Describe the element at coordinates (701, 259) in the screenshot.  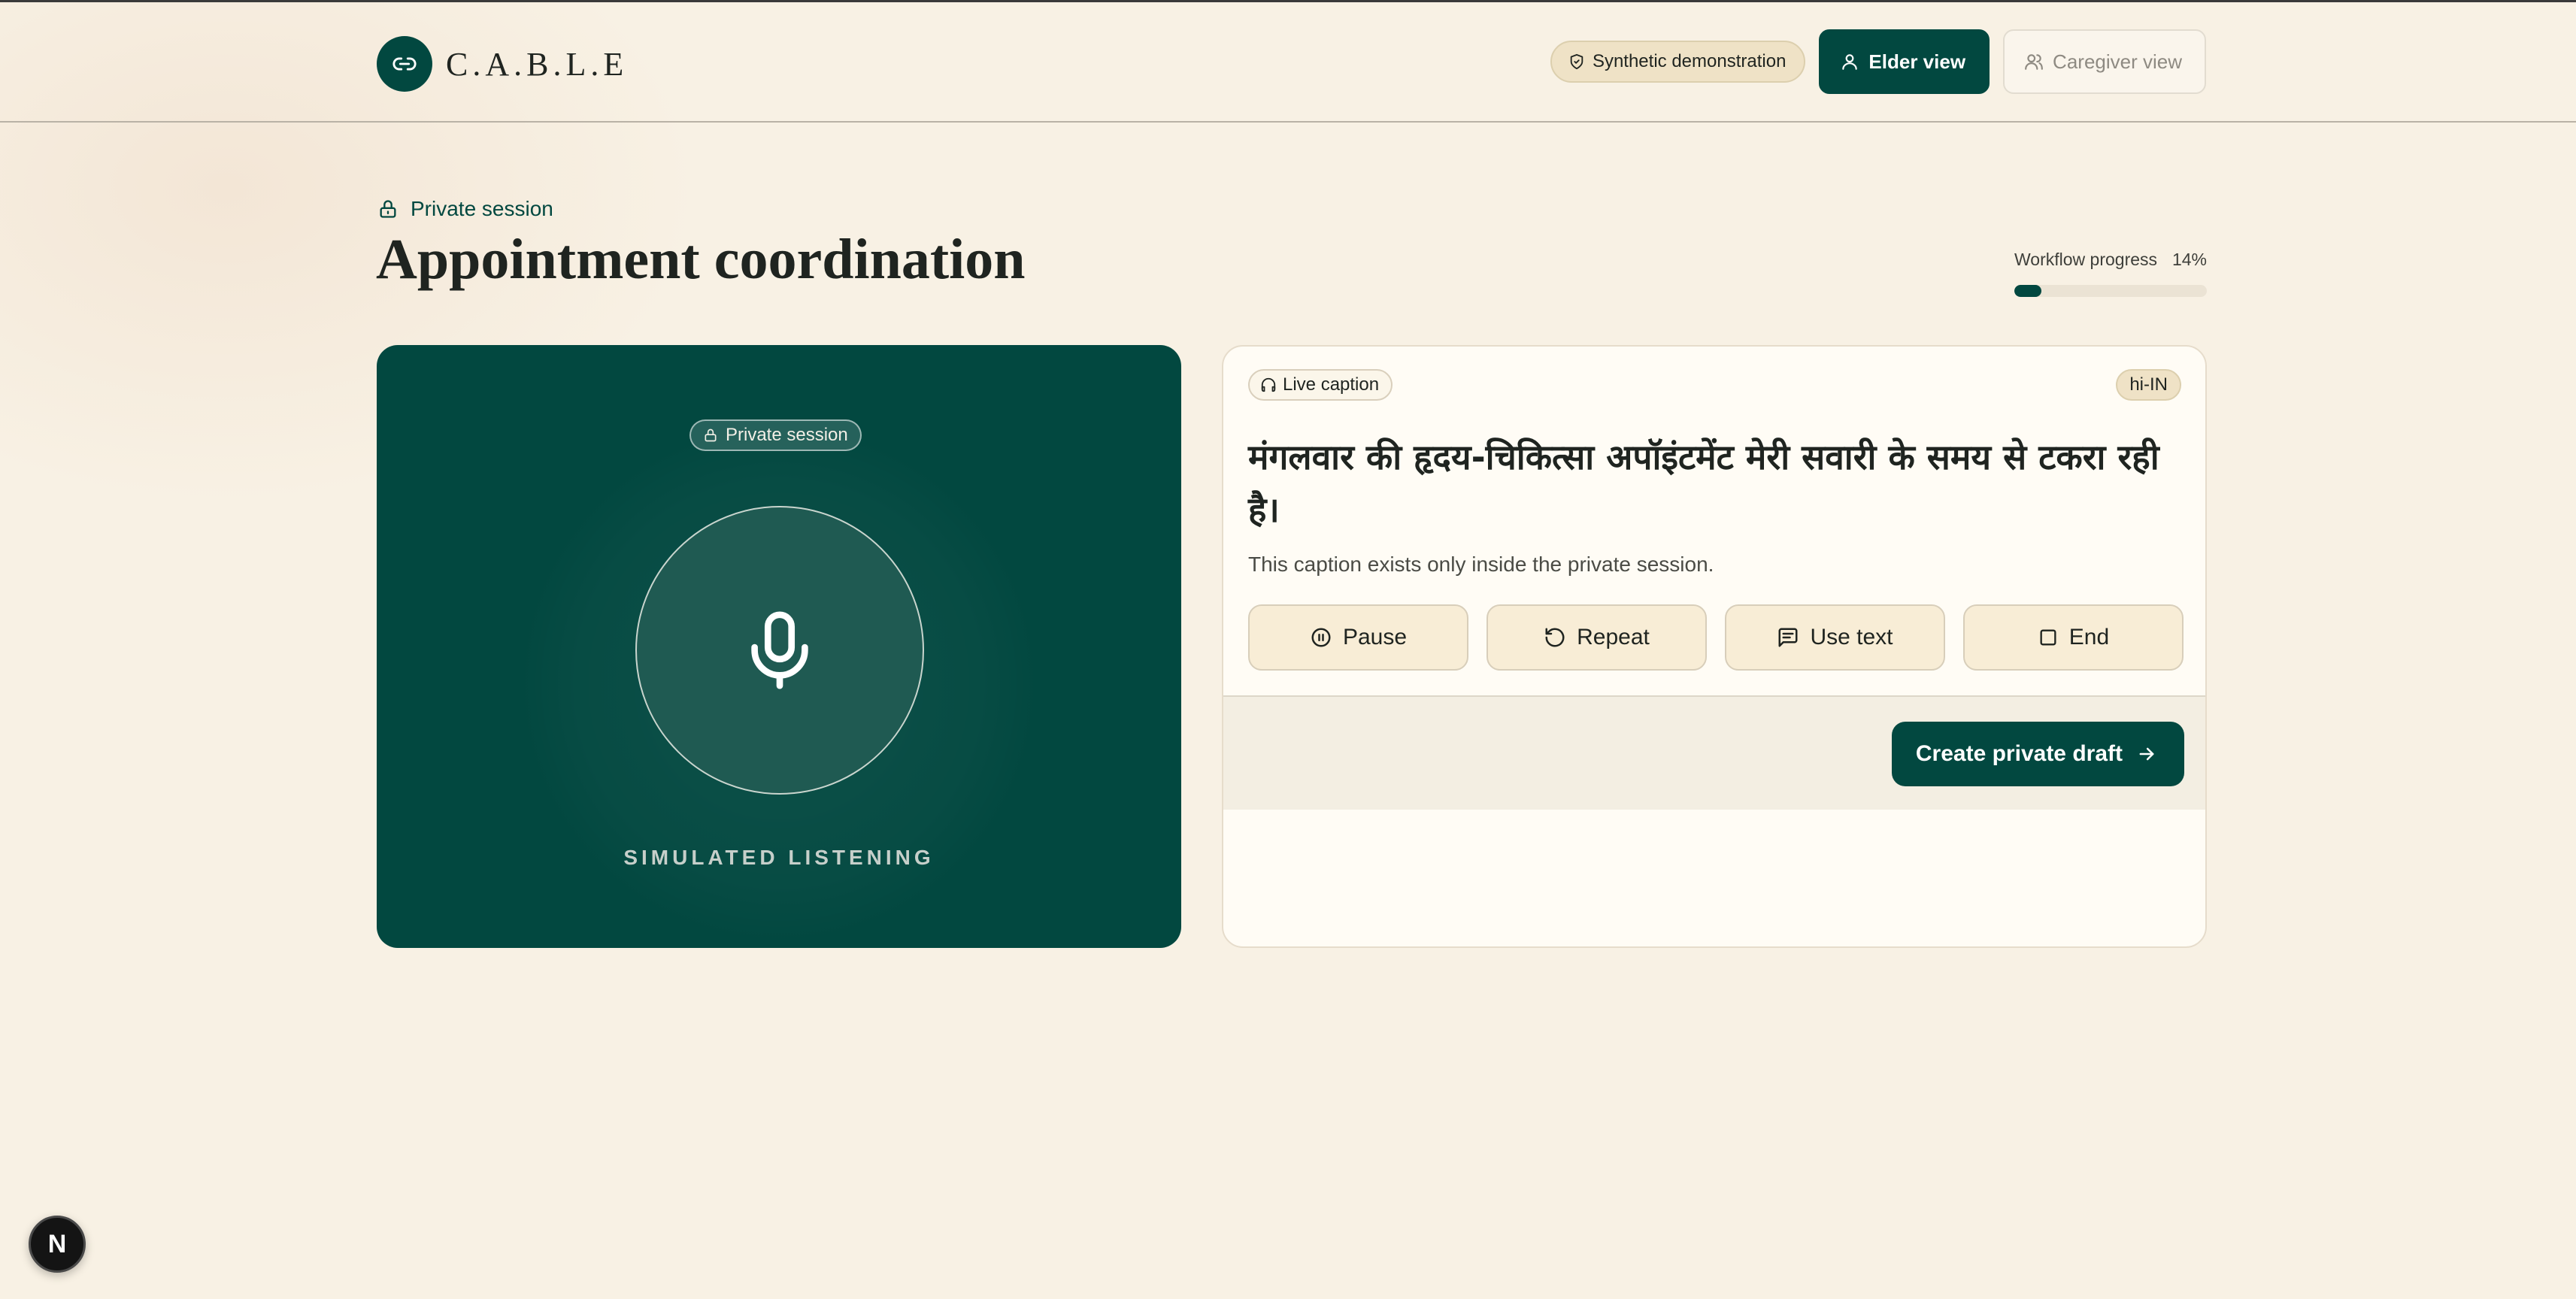
I see `page-title: Appointment coordination` at that location.